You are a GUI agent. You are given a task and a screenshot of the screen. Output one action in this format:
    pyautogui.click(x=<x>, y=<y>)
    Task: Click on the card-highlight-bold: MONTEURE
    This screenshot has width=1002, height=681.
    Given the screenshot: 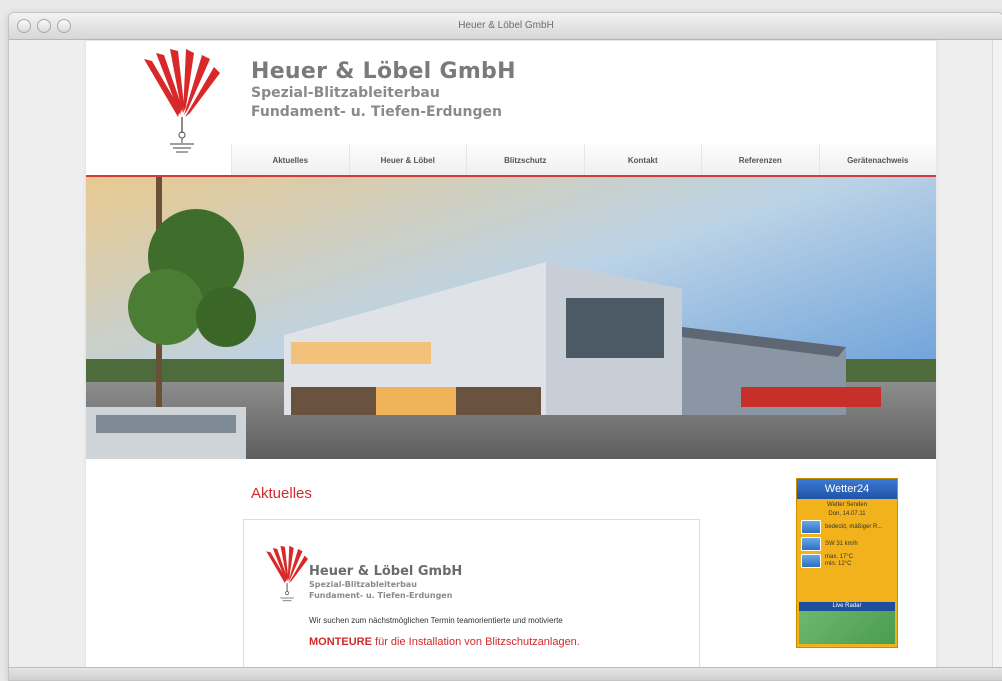 What is the action you would take?
    pyautogui.click(x=340, y=642)
    